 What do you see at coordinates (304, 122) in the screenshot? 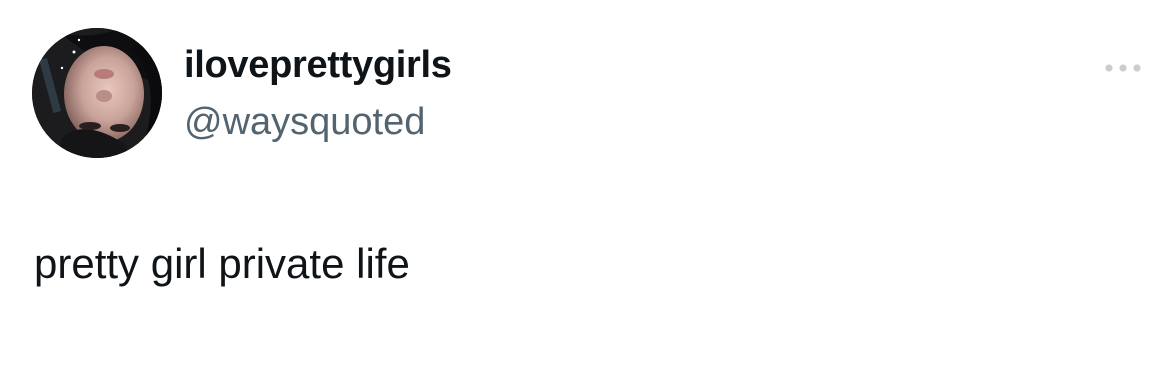
I see `author-handle: @waysquoted` at bounding box center [304, 122].